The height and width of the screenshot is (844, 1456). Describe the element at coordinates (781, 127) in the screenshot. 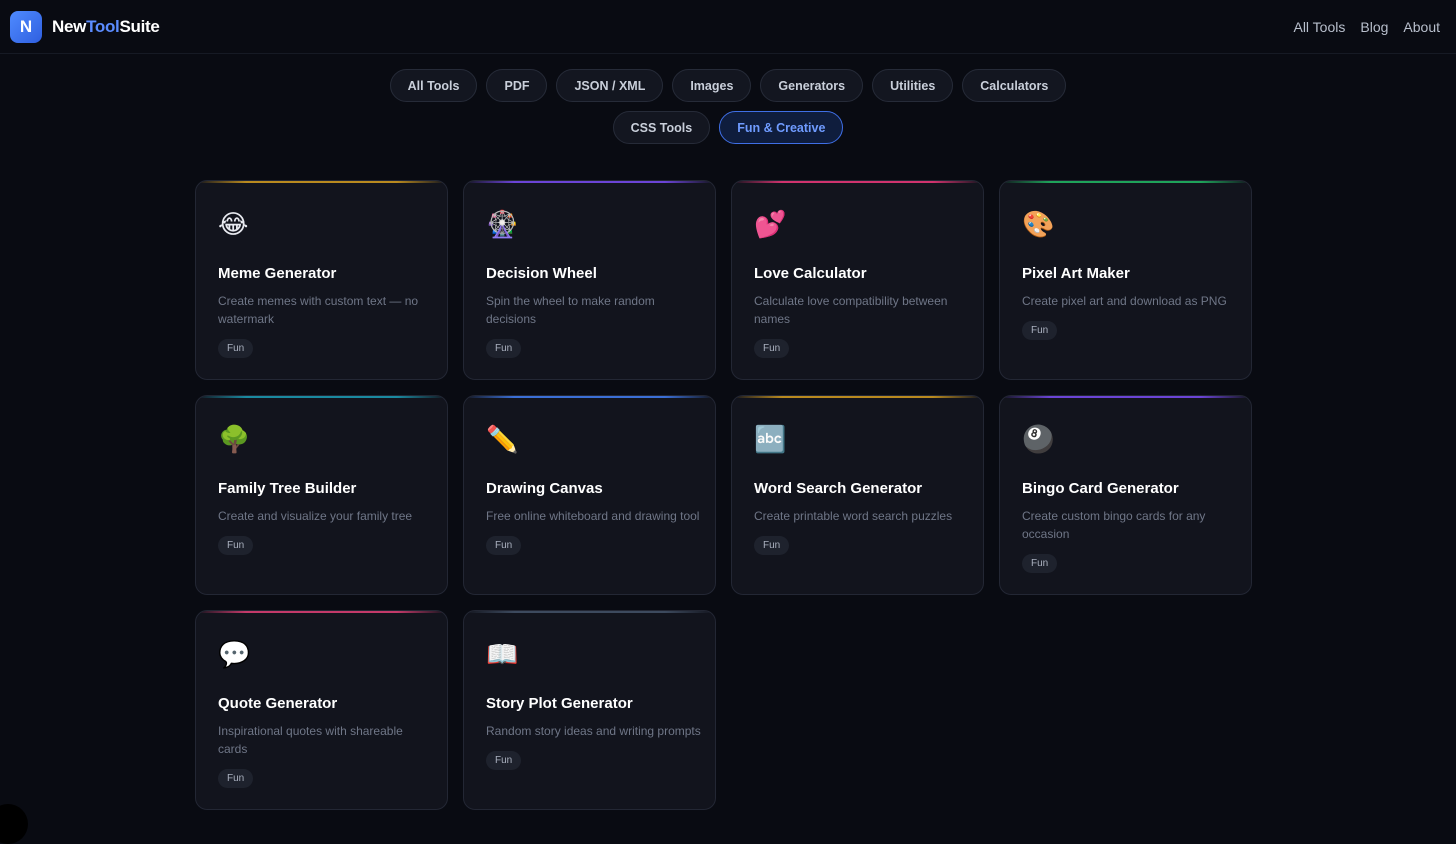

I see `filter-fun-creative: Fun & Creative` at that location.